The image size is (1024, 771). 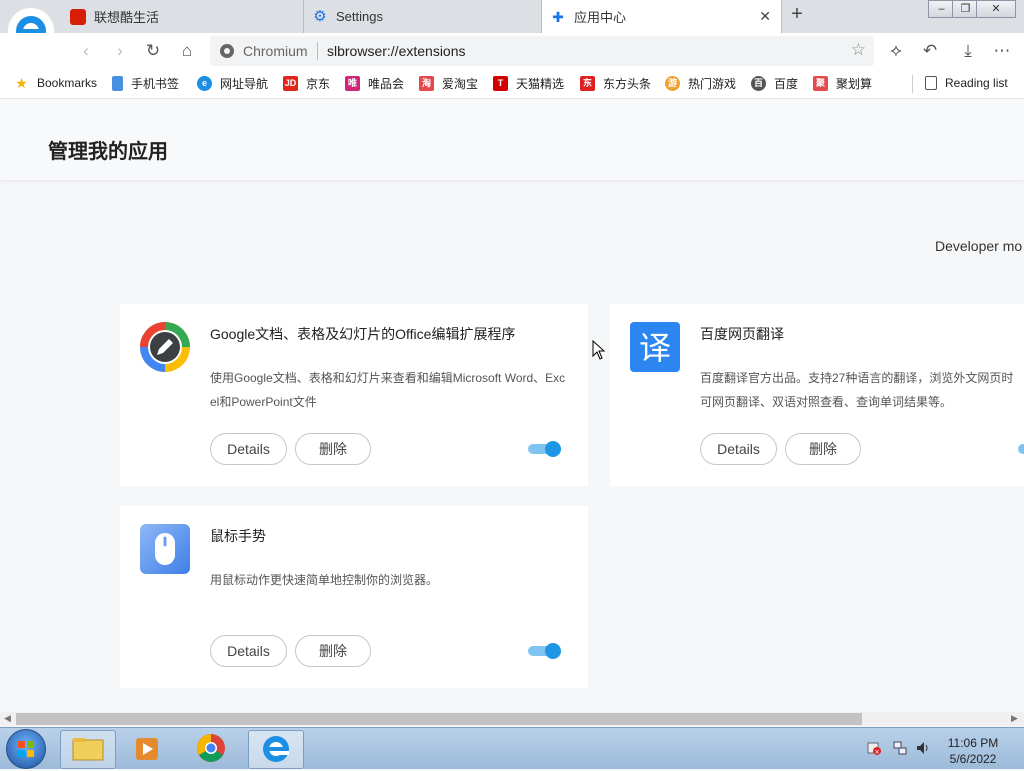 What do you see at coordinates (542, 51) in the screenshot?
I see `address-bar: Chromium slbrowser://extensions ☆` at bounding box center [542, 51].